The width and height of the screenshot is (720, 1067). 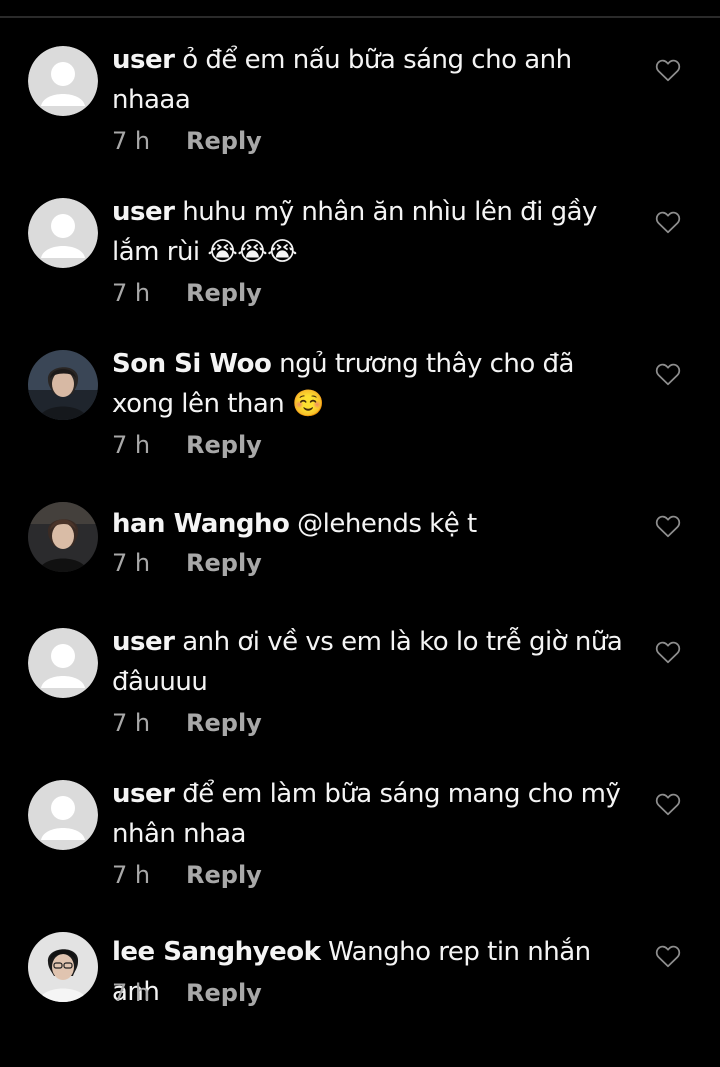 What do you see at coordinates (387, 524) in the screenshot?
I see `comment-body: @lehends kệ t` at bounding box center [387, 524].